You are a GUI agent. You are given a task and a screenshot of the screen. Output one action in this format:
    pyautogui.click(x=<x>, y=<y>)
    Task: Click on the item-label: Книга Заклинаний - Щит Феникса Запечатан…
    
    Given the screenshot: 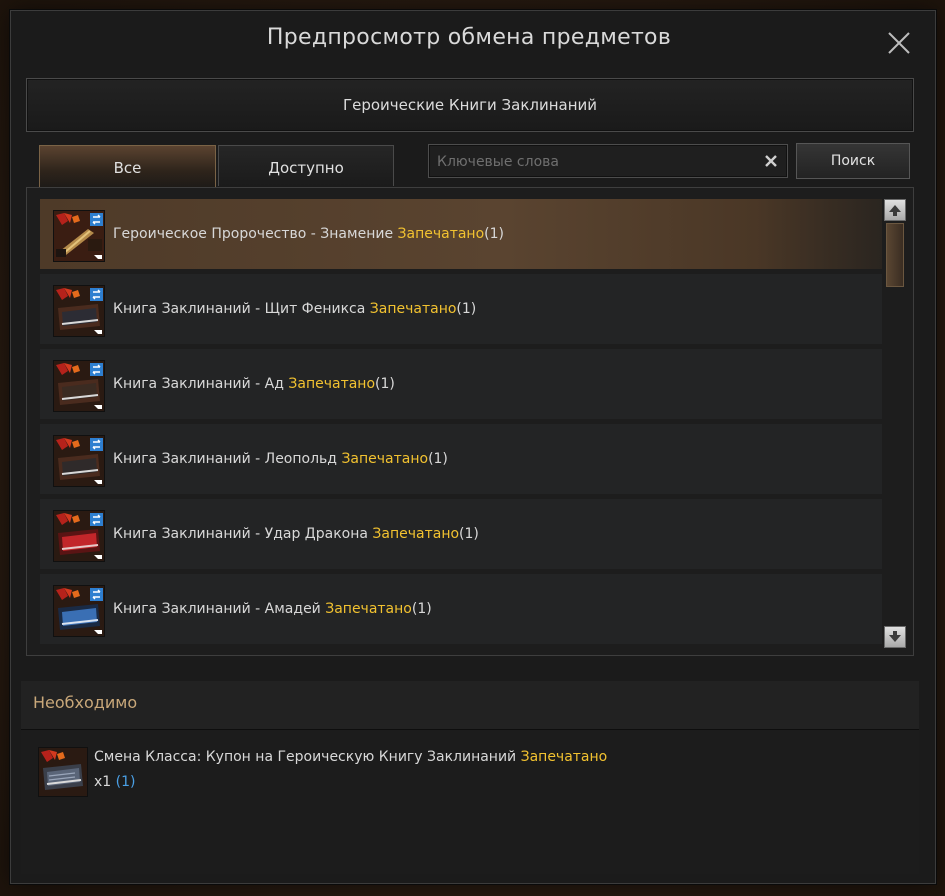 What is the action you would take?
    pyautogui.click(x=295, y=309)
    